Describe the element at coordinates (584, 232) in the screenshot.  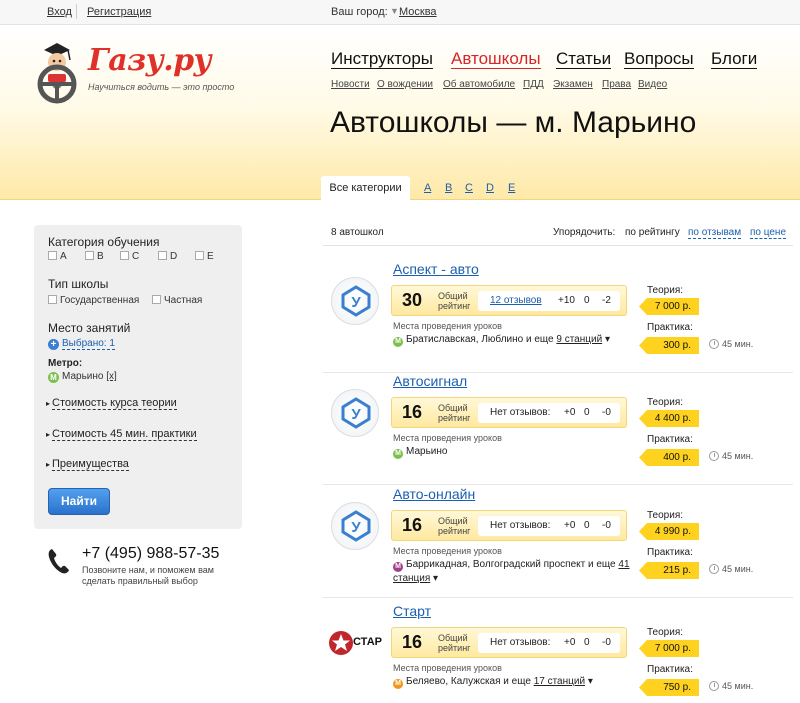
I see `sort-label: Упорядочить:` at that location.